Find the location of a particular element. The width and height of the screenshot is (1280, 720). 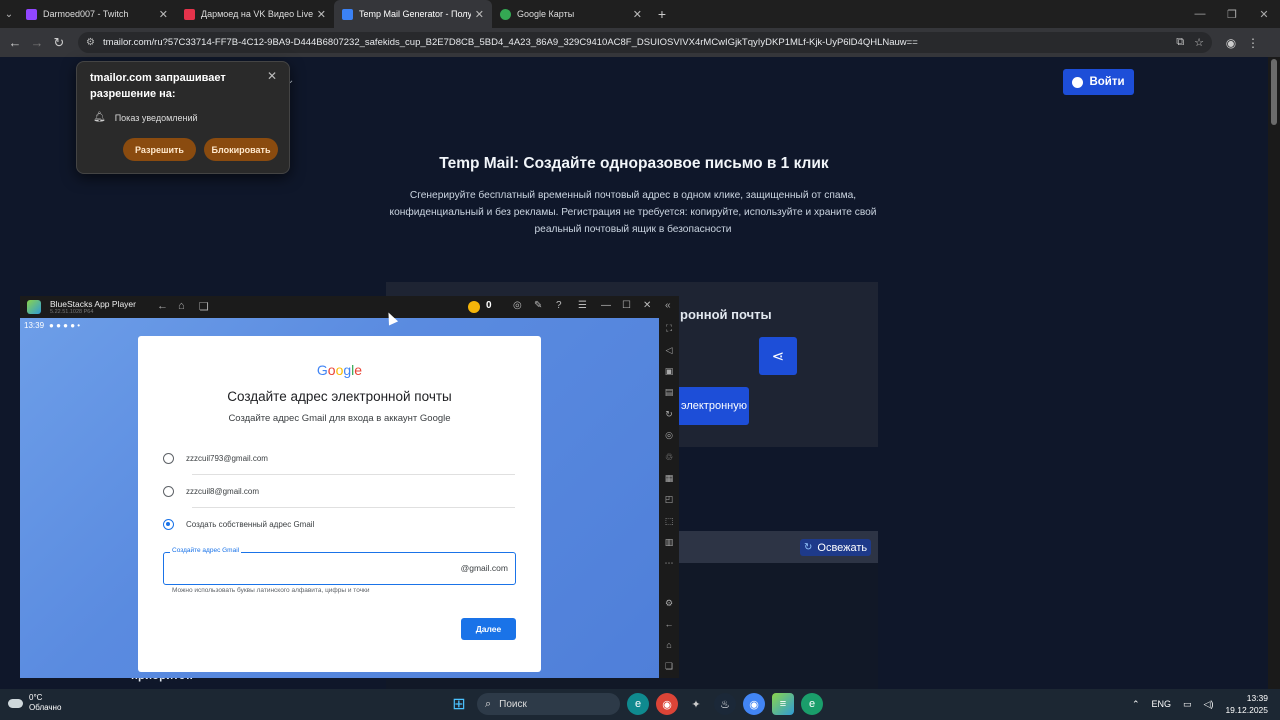

bs-maximize-icon: ☐ is located at coordinates (626, 305).